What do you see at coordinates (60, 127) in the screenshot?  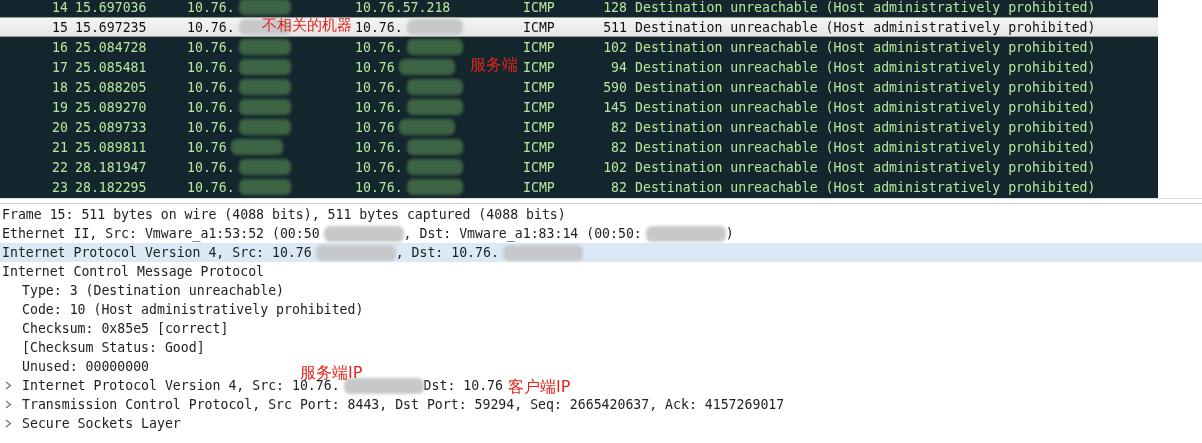 I see `number-text: 20` at bounding box center [60, 127].